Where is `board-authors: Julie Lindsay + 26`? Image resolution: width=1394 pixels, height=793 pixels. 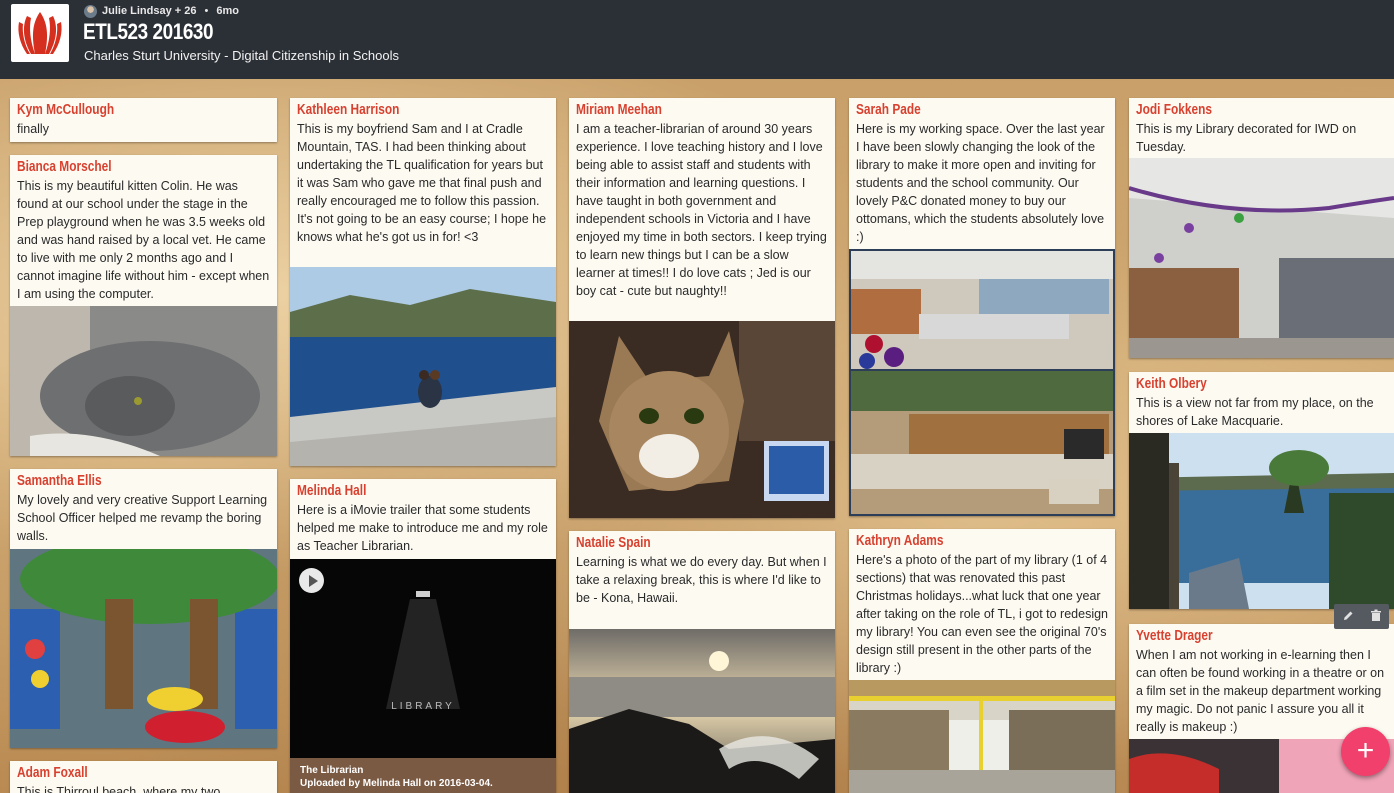 board-authors: Julie Lindsay + 26 is located at coordinates (149, 11).